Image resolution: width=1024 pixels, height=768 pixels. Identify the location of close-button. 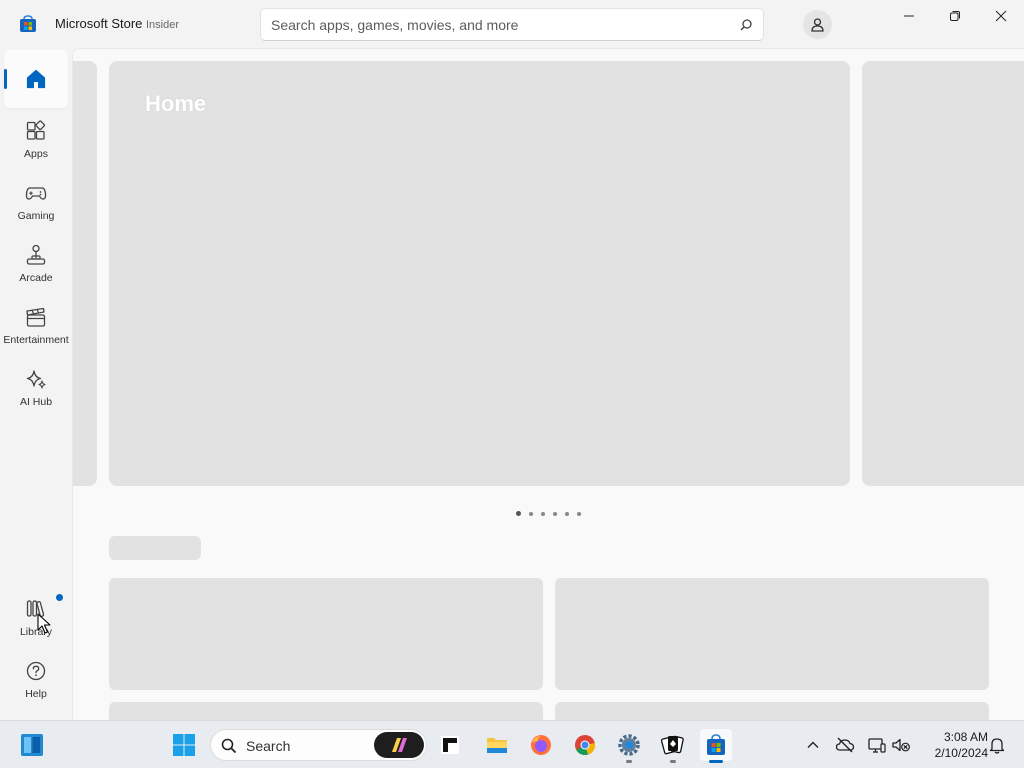
(1001, 16).